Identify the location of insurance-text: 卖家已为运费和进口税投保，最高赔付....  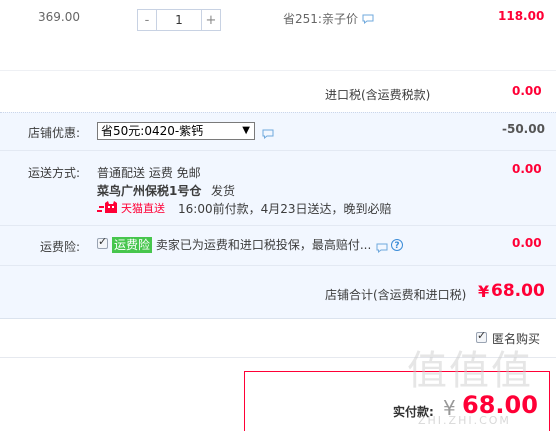
(263, 245).